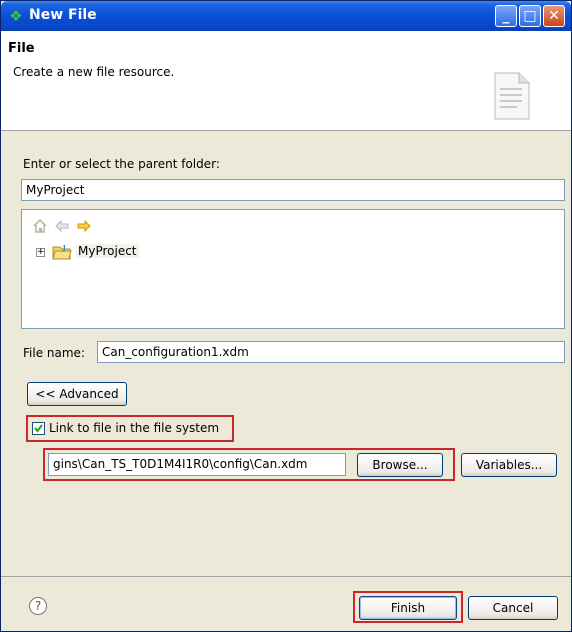  Describe the element at coordinates (64, 248) in the screenshot. I see `svg-text: J` at that location.